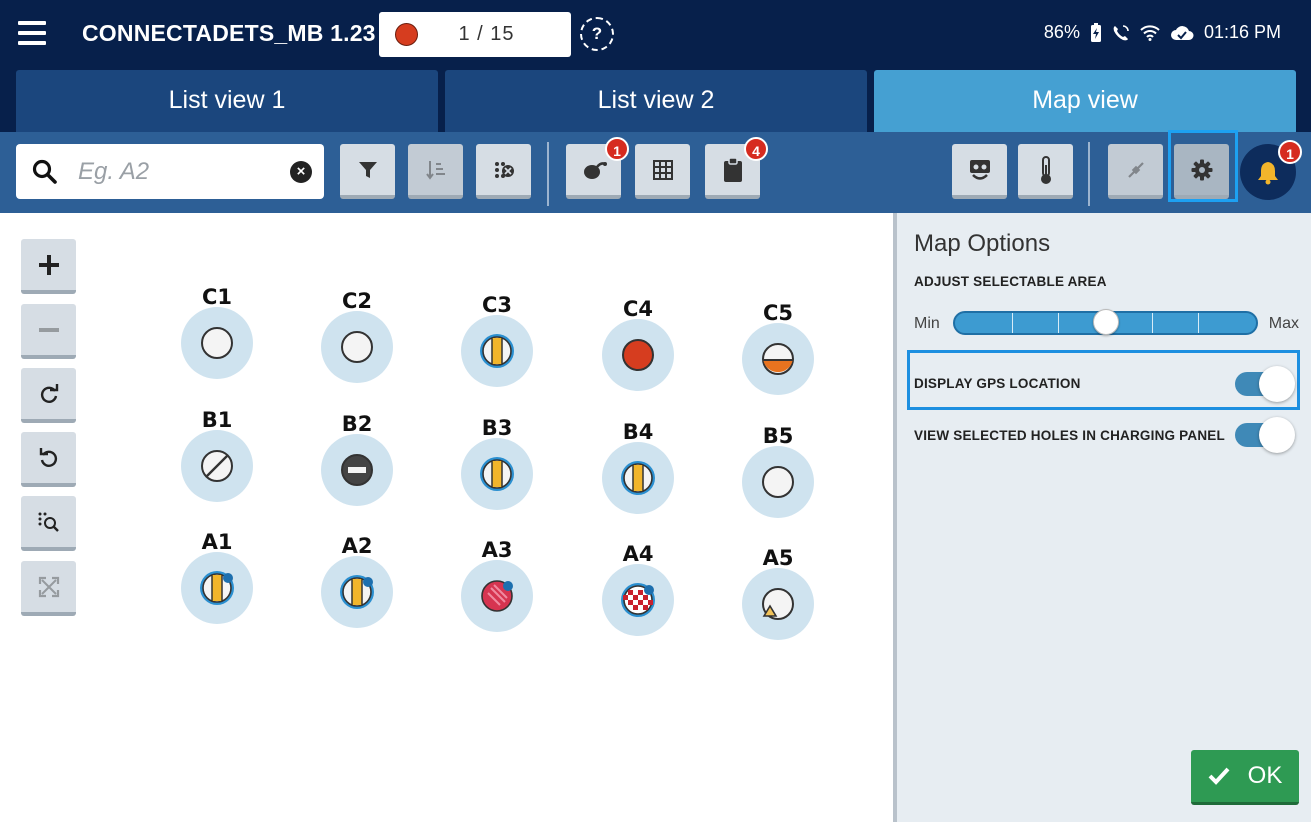 This screenshot has width=1311, height=822. What do you see at coordinates (595, 170) in the screenshot?
I see `detonator-icon` at bounding box center [595, 170].